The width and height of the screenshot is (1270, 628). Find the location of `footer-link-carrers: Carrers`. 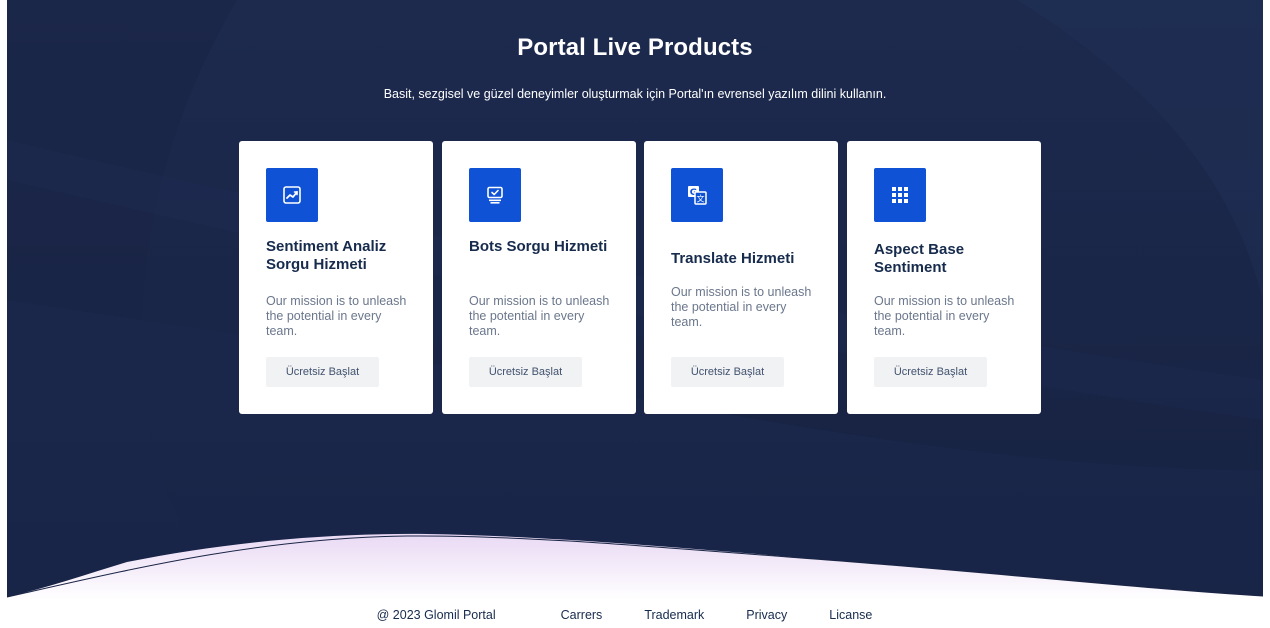

footer-link-carrers: Carrers is located at coordinates (582, 615).